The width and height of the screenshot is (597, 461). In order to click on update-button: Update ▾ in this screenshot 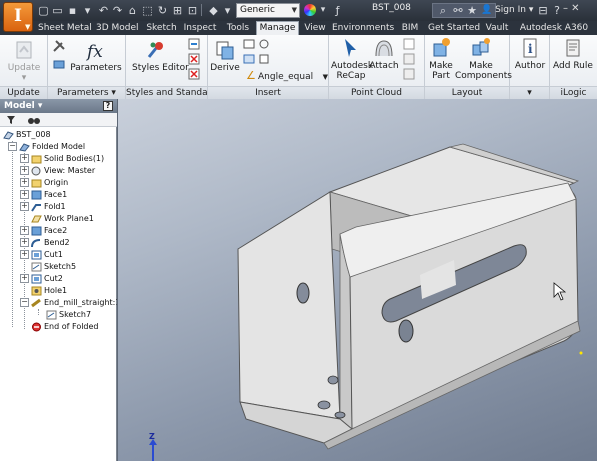, I will do `click(24, 61)`.